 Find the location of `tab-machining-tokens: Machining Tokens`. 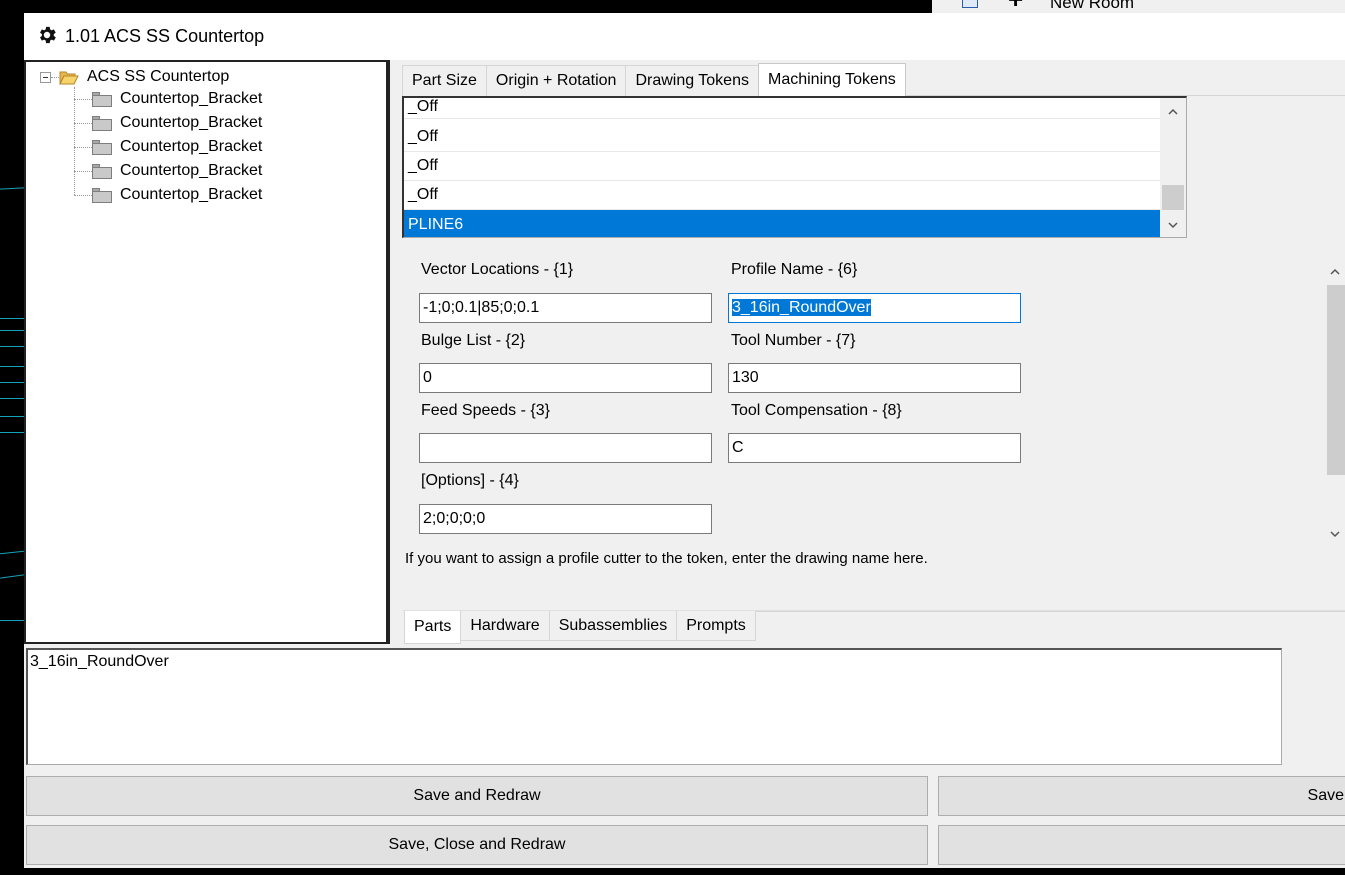

tab-machining-tokens: Machining Tokens is located at coordinates (831, 79).